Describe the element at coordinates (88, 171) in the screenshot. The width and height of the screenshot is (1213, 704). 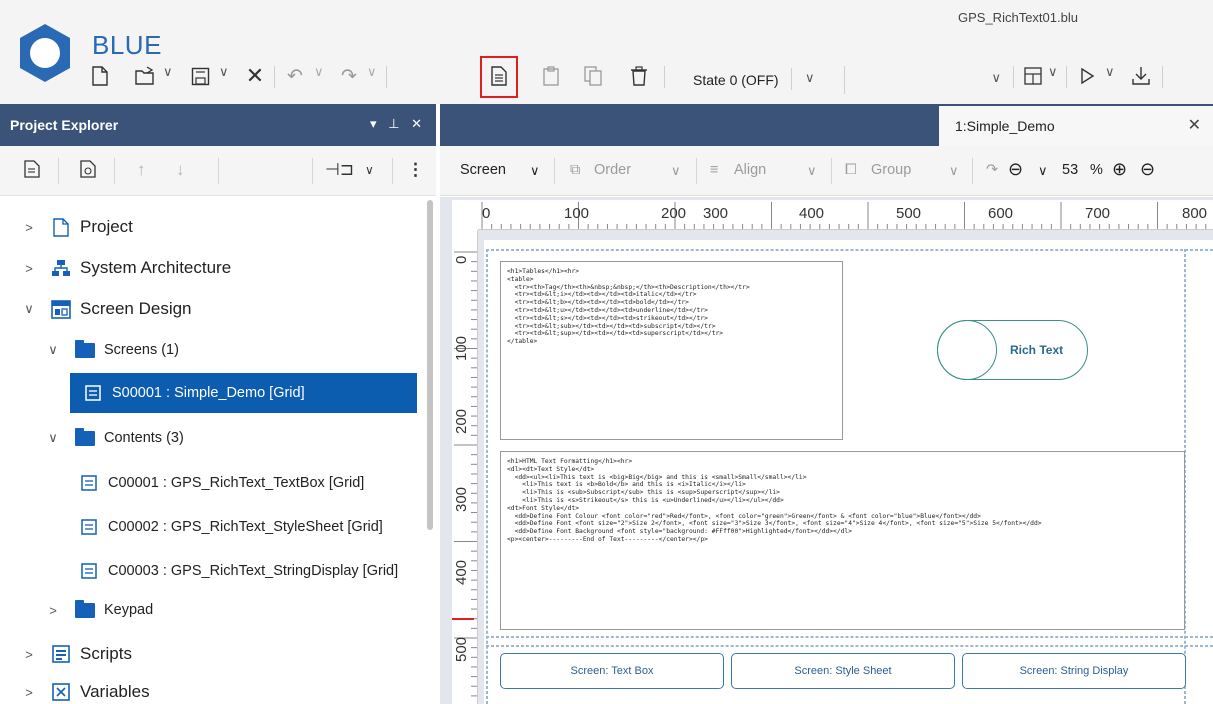
I see `add-folder-icon` at that location.